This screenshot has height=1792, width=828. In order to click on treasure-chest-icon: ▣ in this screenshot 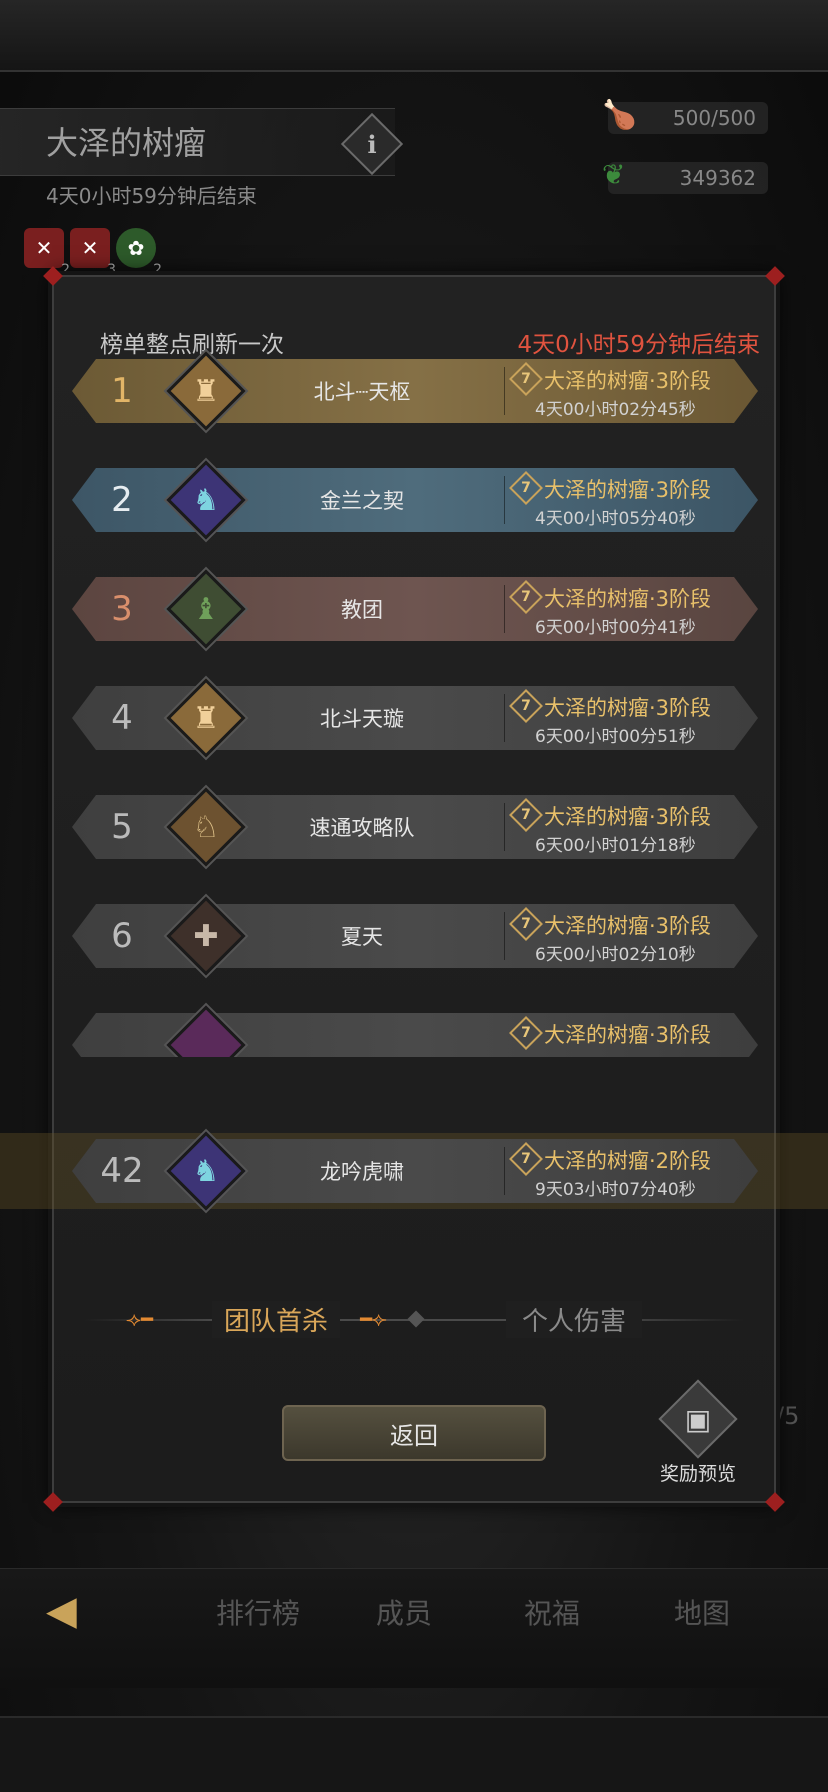, I will do `click(698, 1419)`.